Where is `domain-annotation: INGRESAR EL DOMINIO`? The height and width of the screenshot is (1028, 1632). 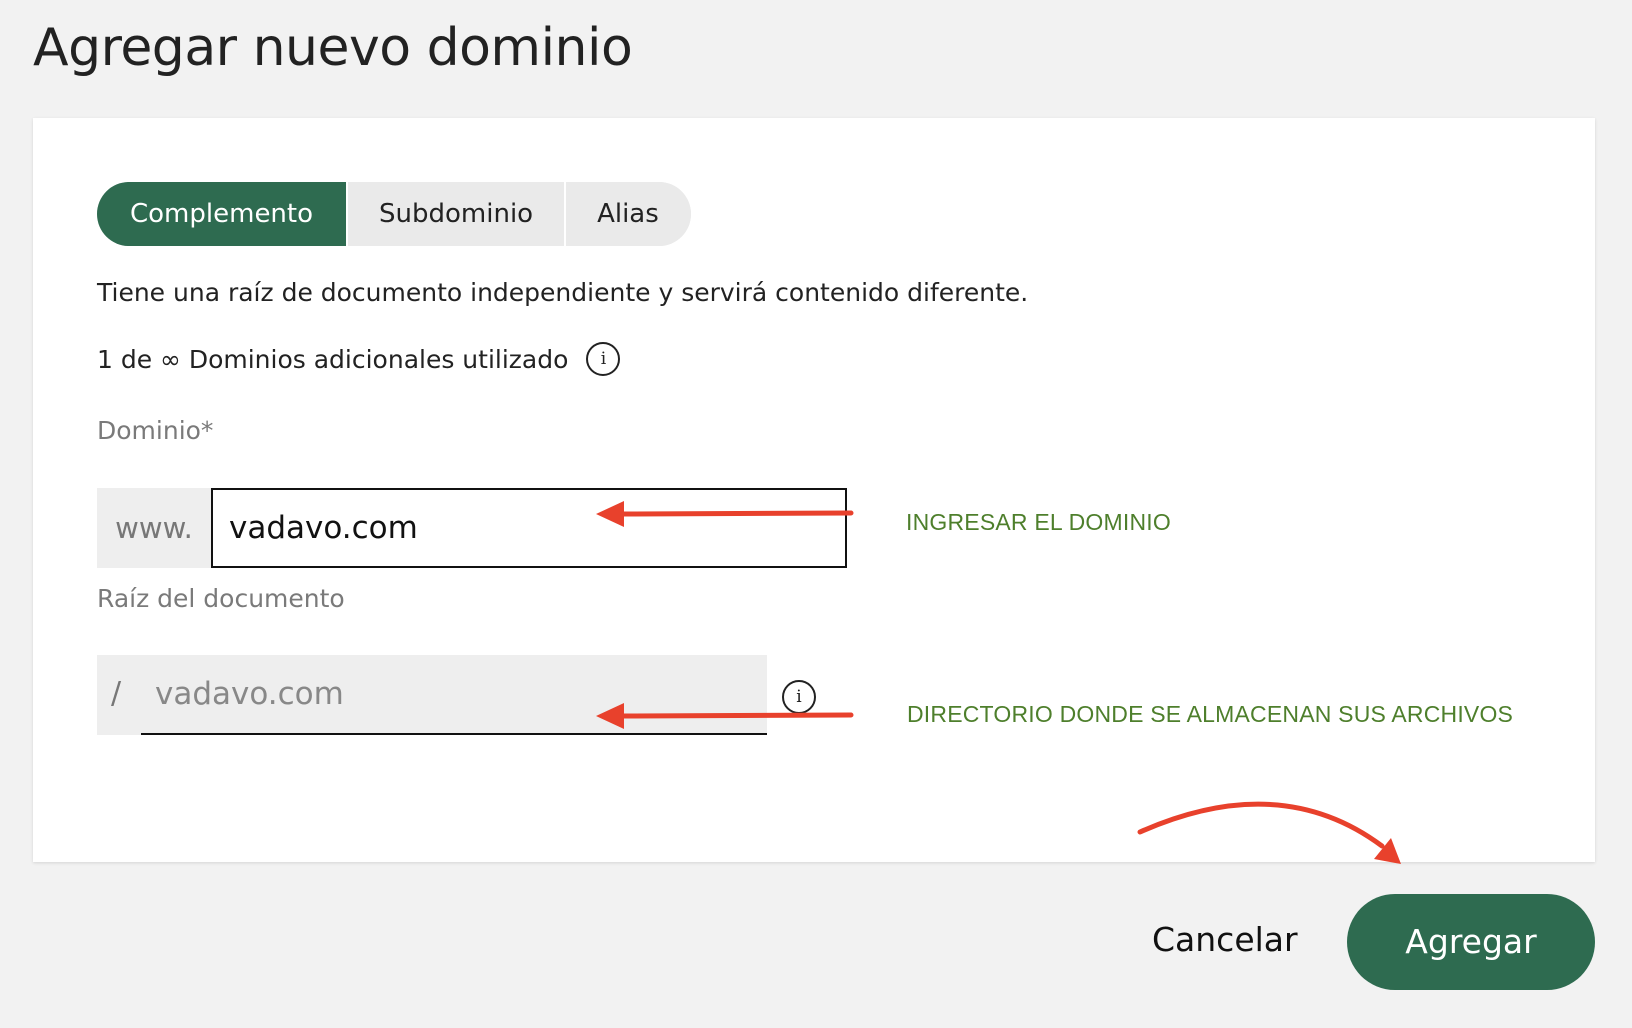
domain-annotation: INGRESAR EL DOMINIO is located at coordinates (1038, 522).